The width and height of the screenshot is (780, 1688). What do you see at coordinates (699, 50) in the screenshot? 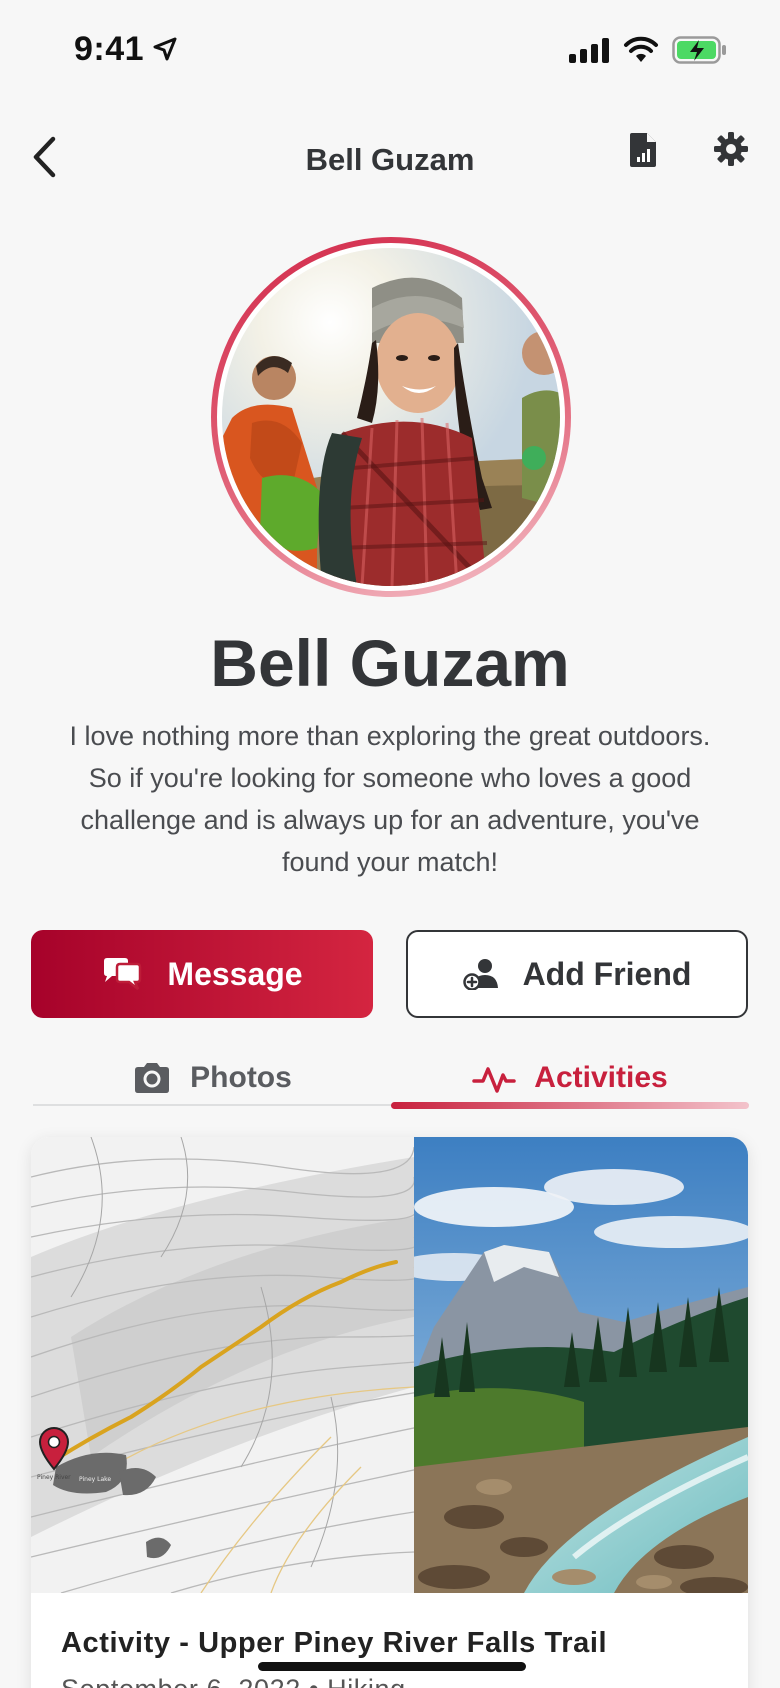
I see `battery-charging-icon` at bounding box center [699, 50].